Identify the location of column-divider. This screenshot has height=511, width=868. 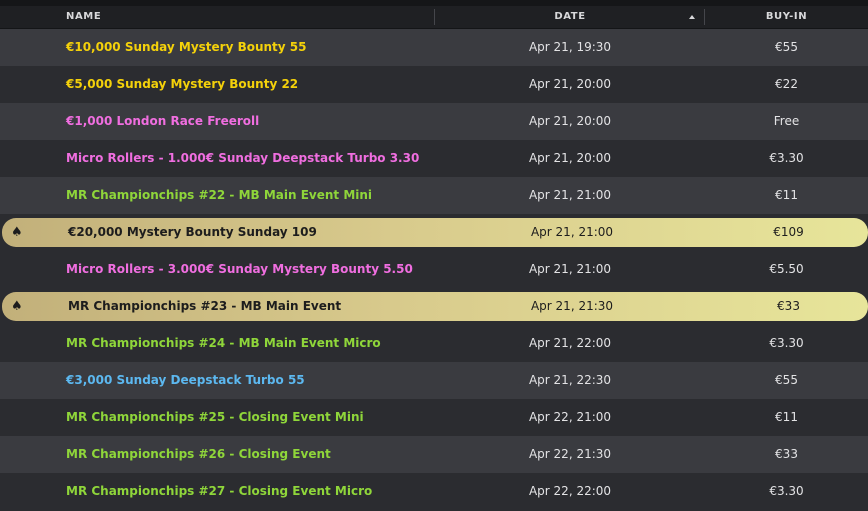
(434, 17).